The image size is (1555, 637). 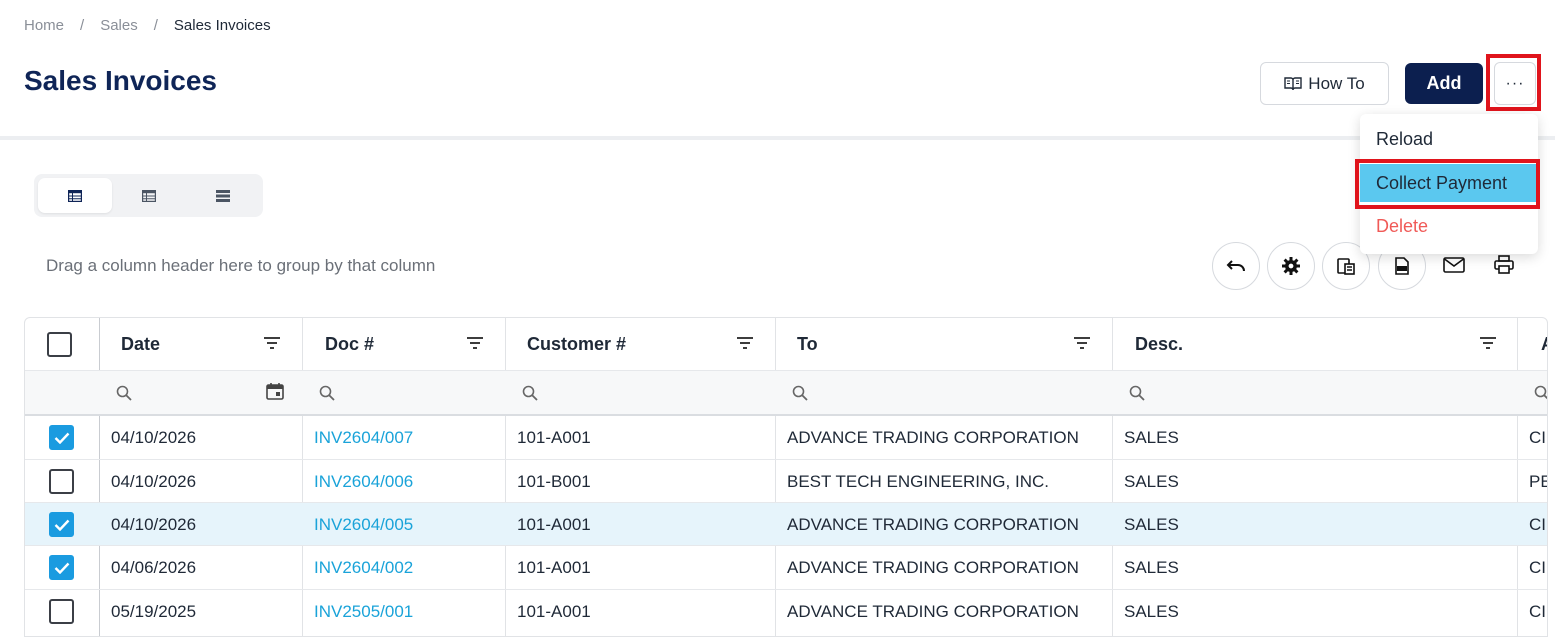 What do you see at coordinates (1402, 266) in the screenshot?
I see `pdf-icon` at bounding box center [1402, 266].